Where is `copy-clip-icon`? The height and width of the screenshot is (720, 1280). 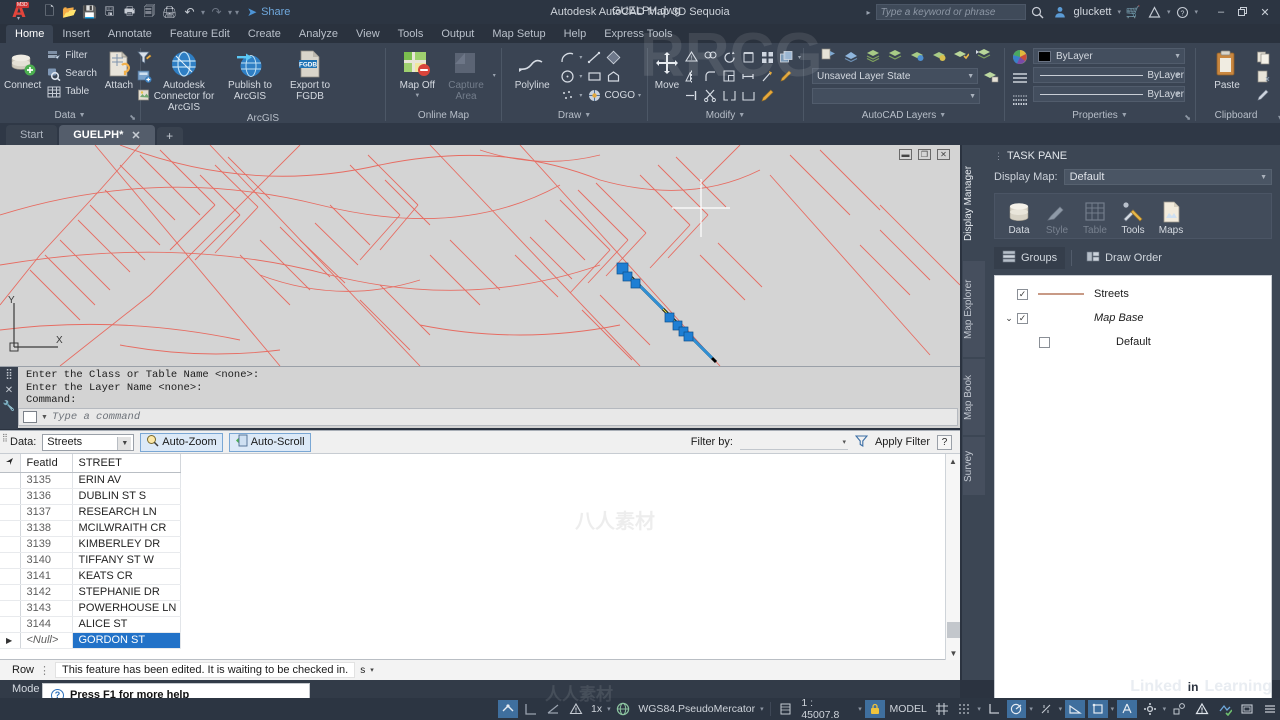
copy-clip-icon is located at coordinates (1263, 57).